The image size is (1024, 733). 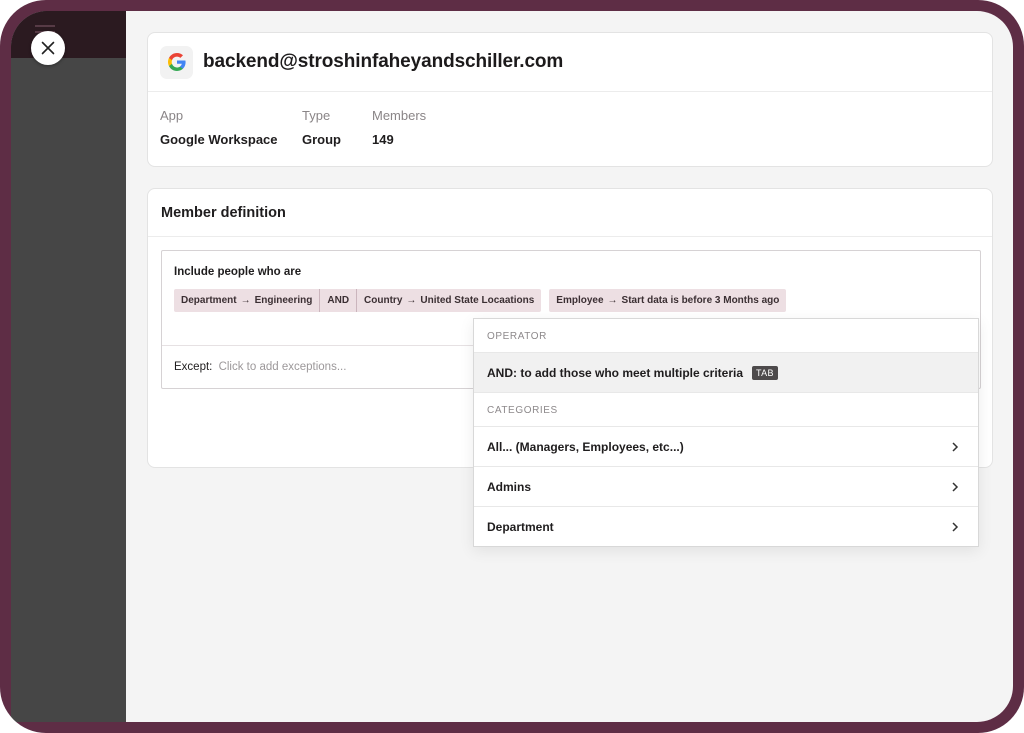 What do you see at coordinates (316, 115) in the screenshot?
I see `meta-label: Type` at bounding box center [316, 115].